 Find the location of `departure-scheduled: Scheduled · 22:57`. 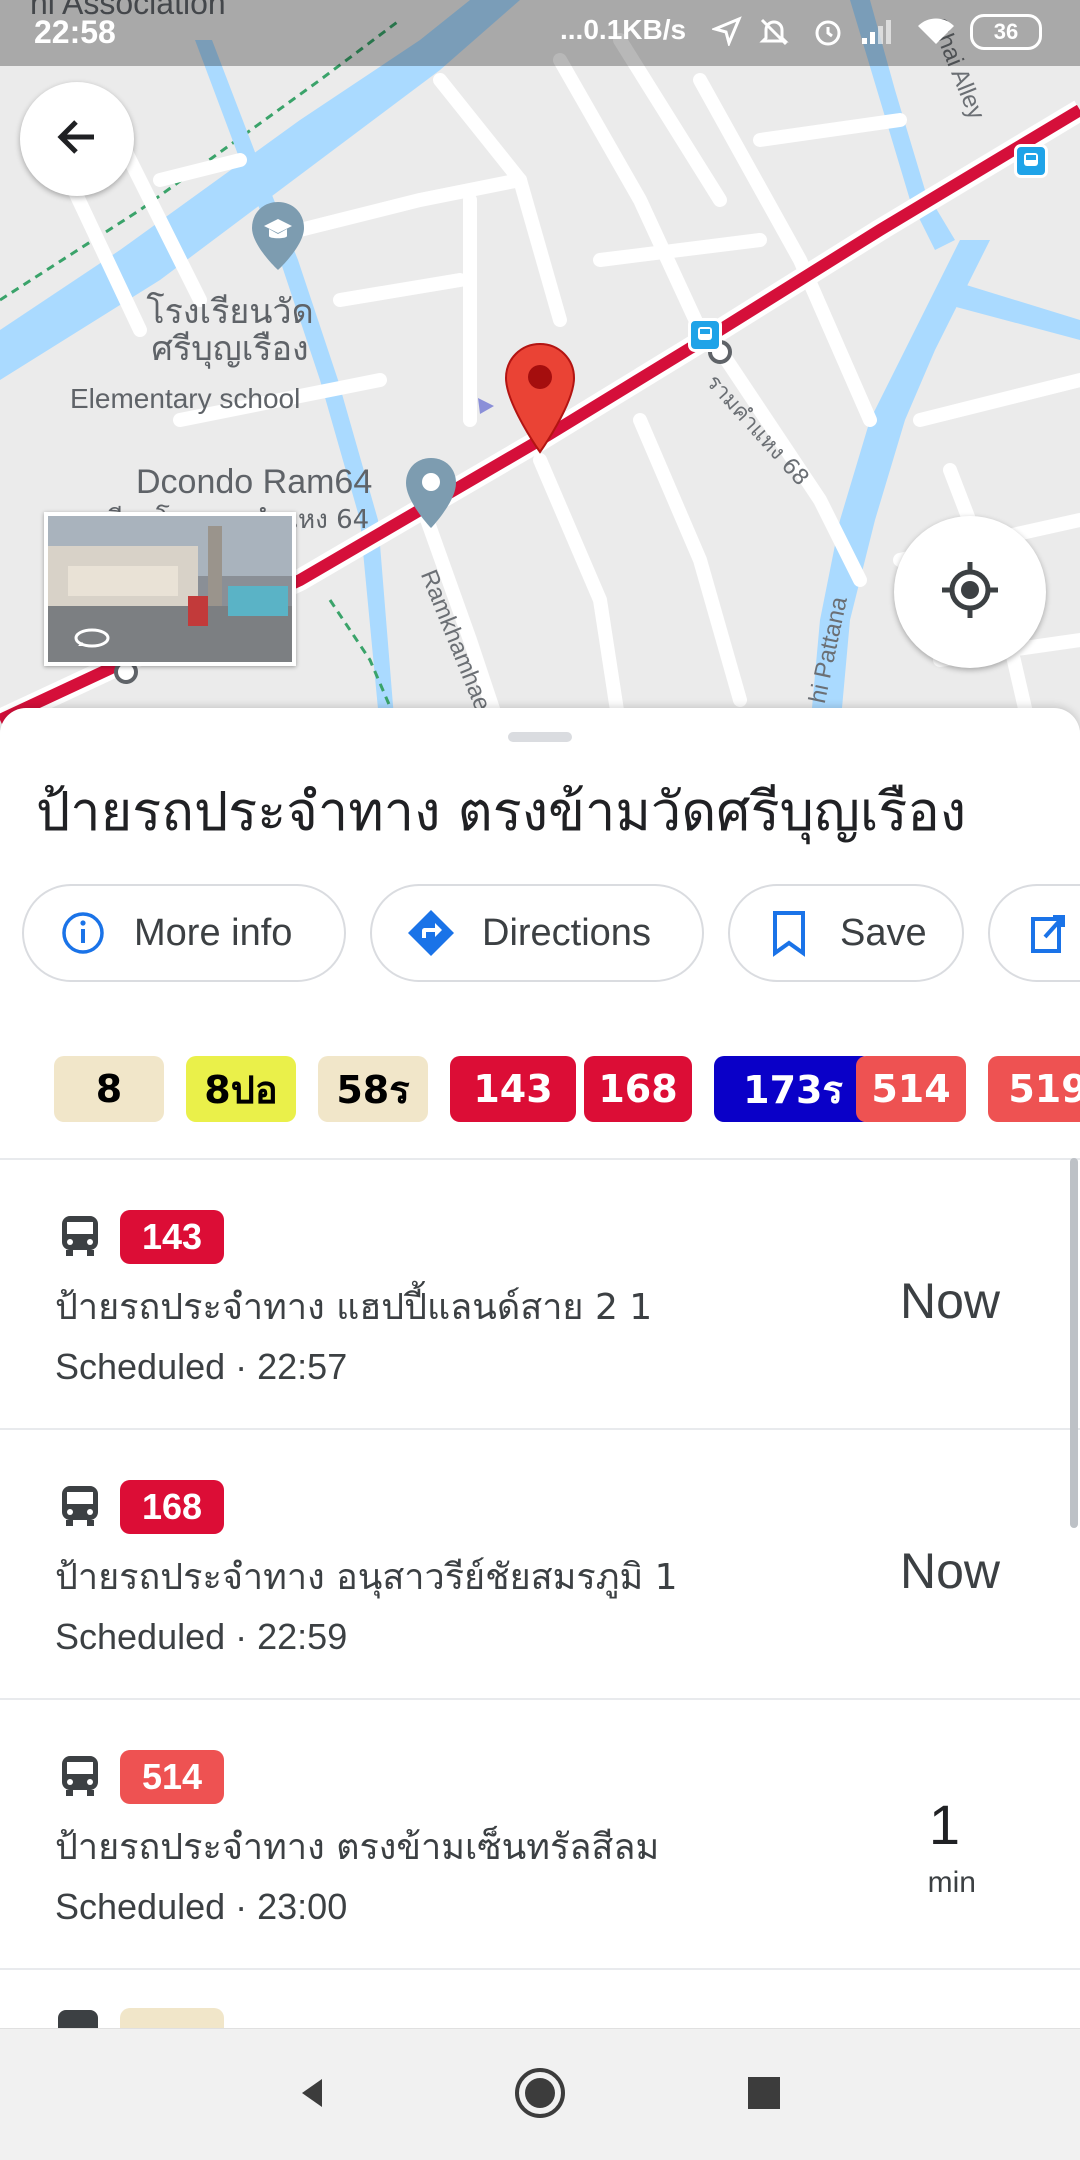

departure-scheduled: Scheduled · 22:57 is located at coordinates (201, 1366).